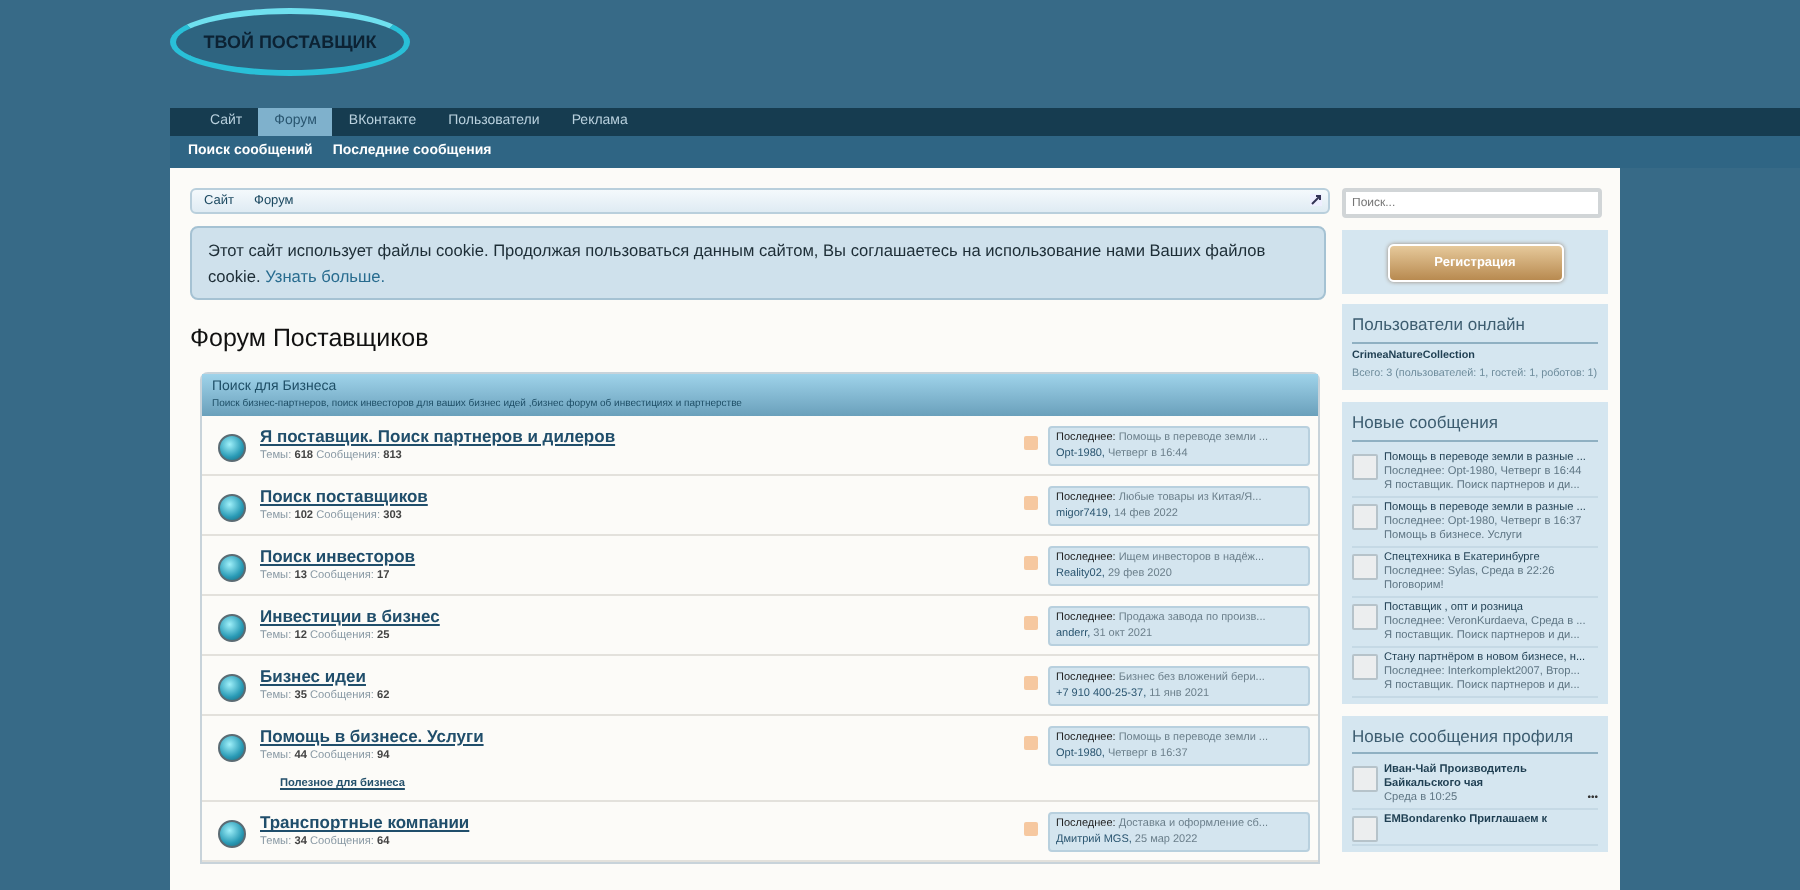 The width and height of the screenshot is (1800, 890). Describe the element at coordinates (1475, 739) in the screenshot. I see `sidebar-heading: Новые сообщения профиля` at that location.